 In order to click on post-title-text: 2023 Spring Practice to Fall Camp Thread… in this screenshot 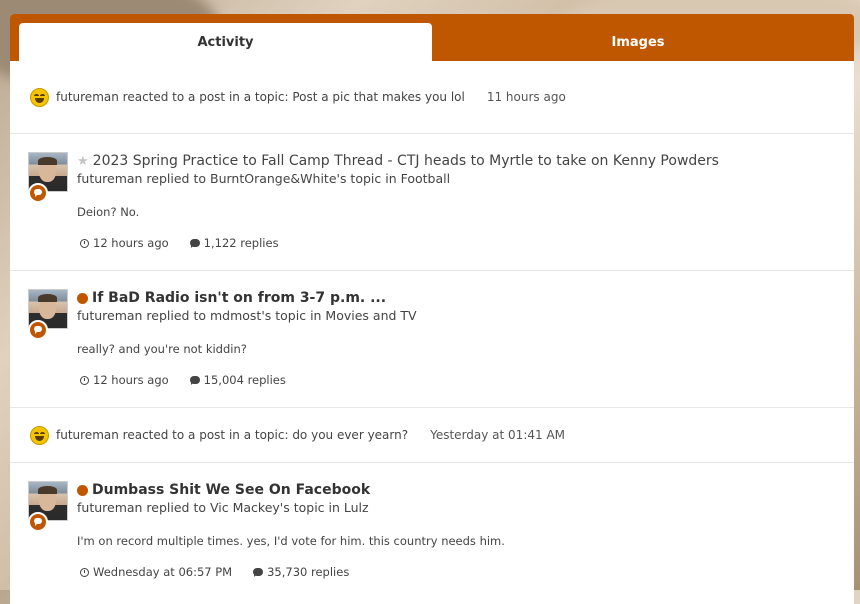, I will do `click(406, 161)`.